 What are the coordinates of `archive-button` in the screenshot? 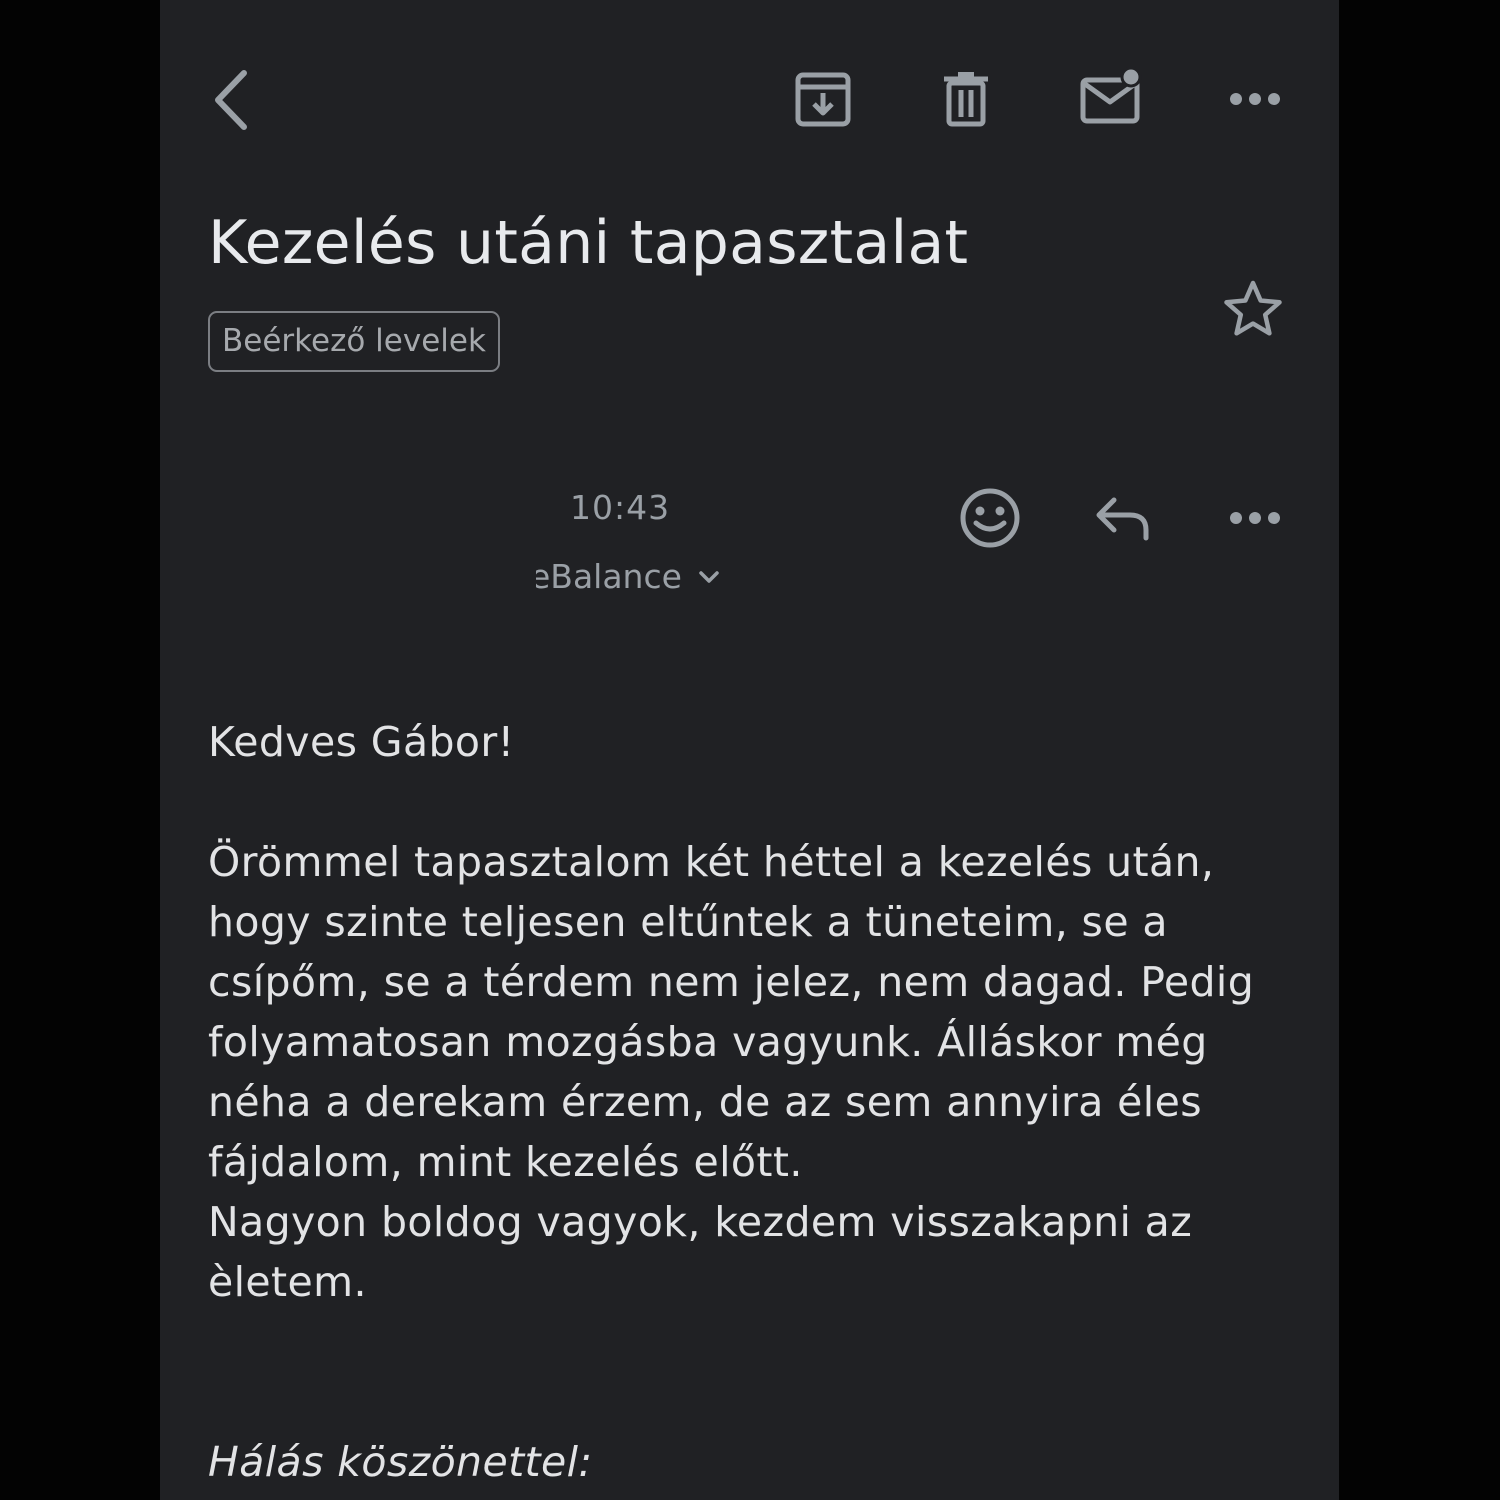 It's located at (823, 99).